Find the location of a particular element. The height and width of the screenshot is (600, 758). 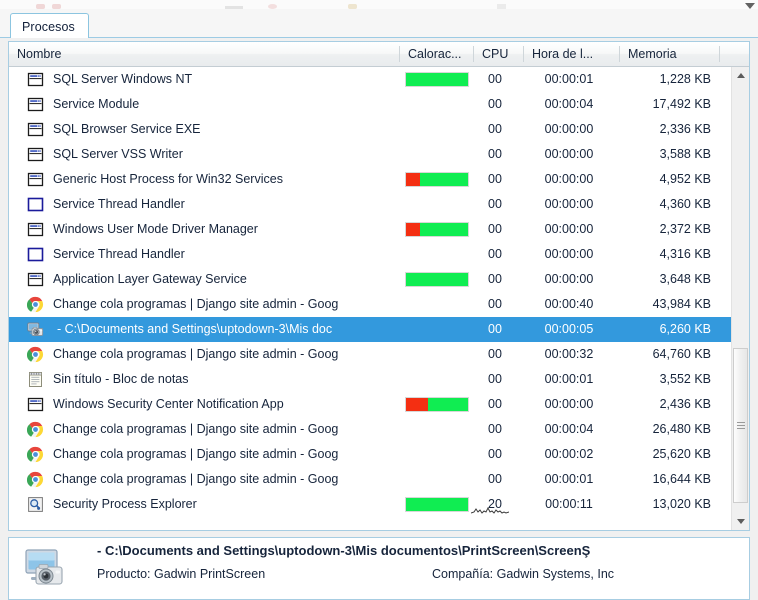

printscreen-icon is located at coordinates (35, 329).